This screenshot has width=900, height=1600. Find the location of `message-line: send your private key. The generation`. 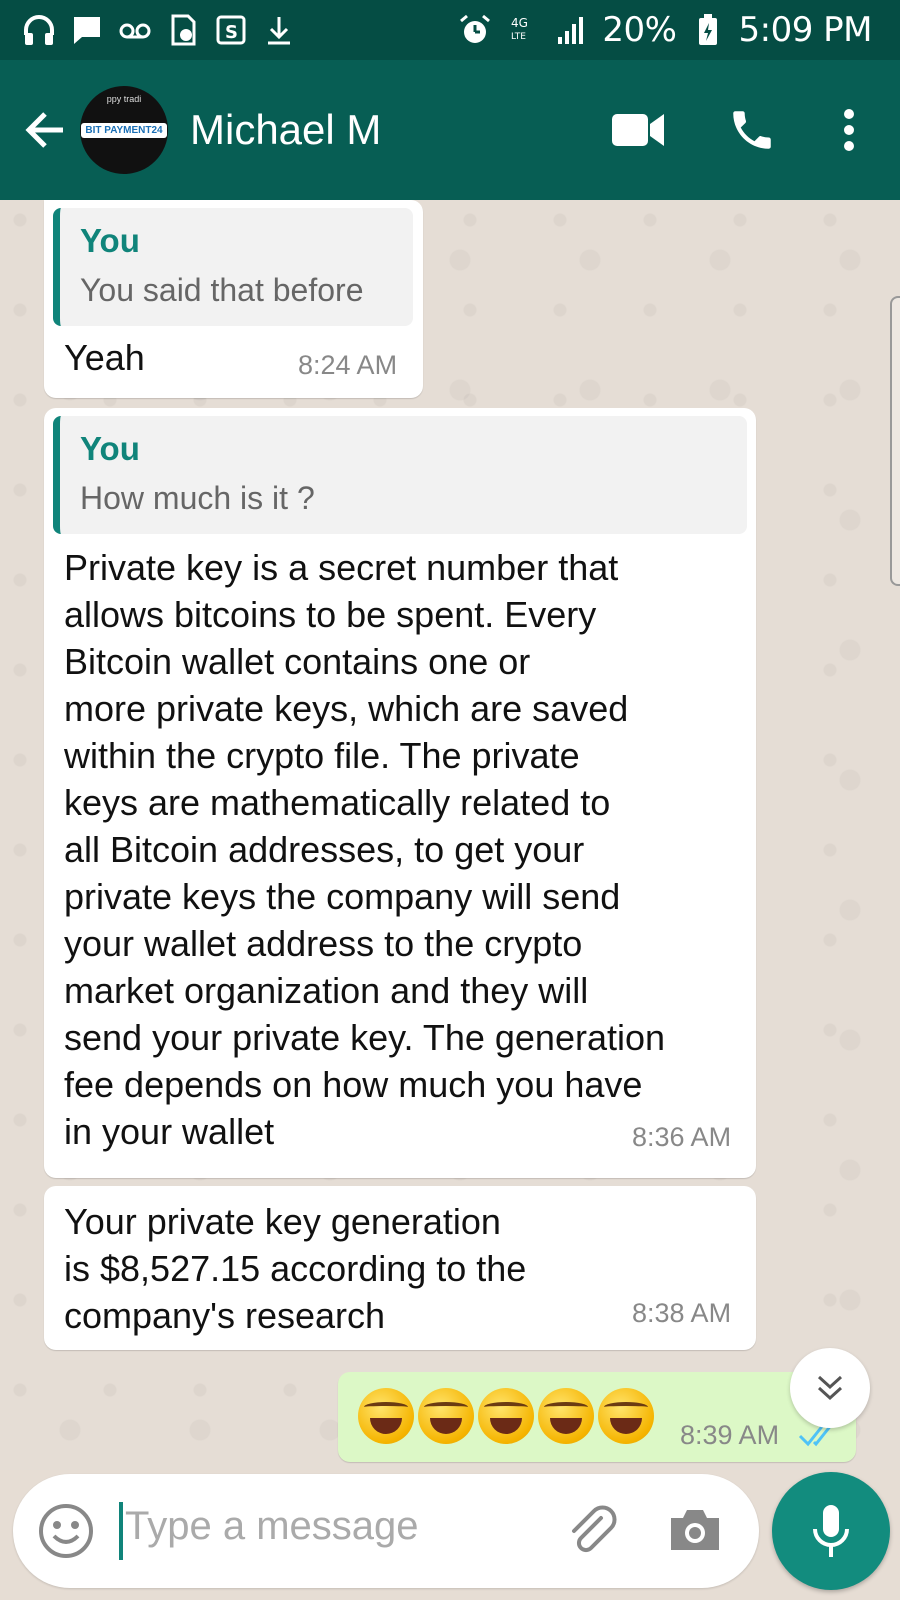

message-line: send your private key. The generation is located at coordinates (365, 1037).